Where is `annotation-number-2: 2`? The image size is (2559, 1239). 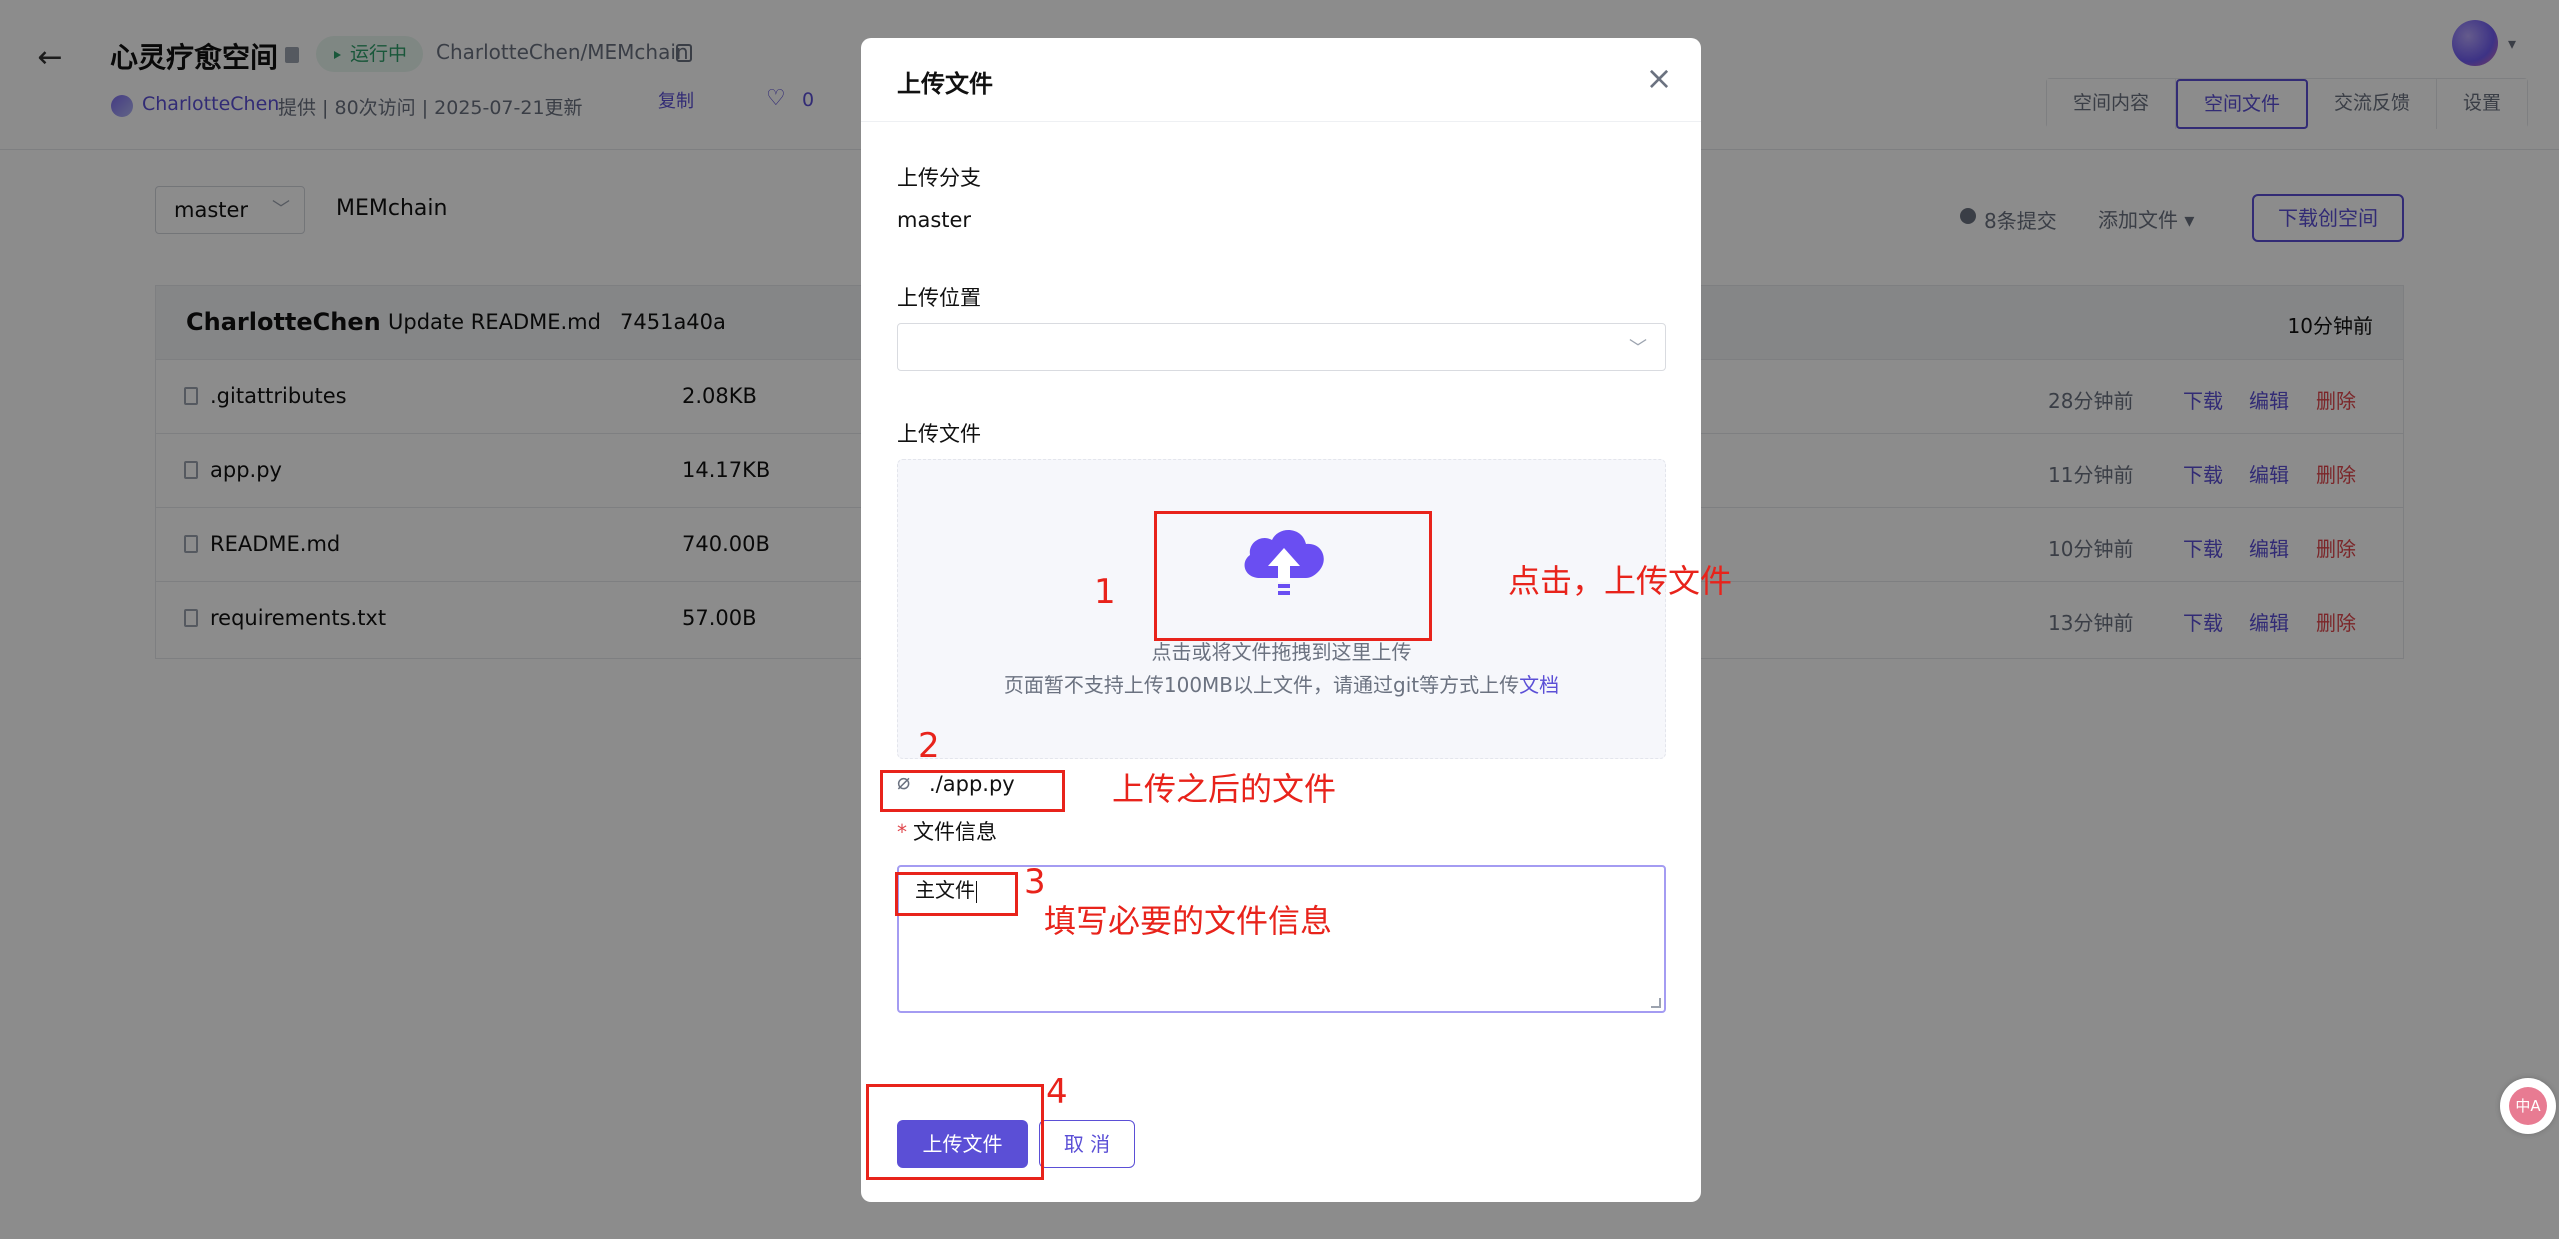
annotation-number-2: 2 is located at coordinates (929, 746).